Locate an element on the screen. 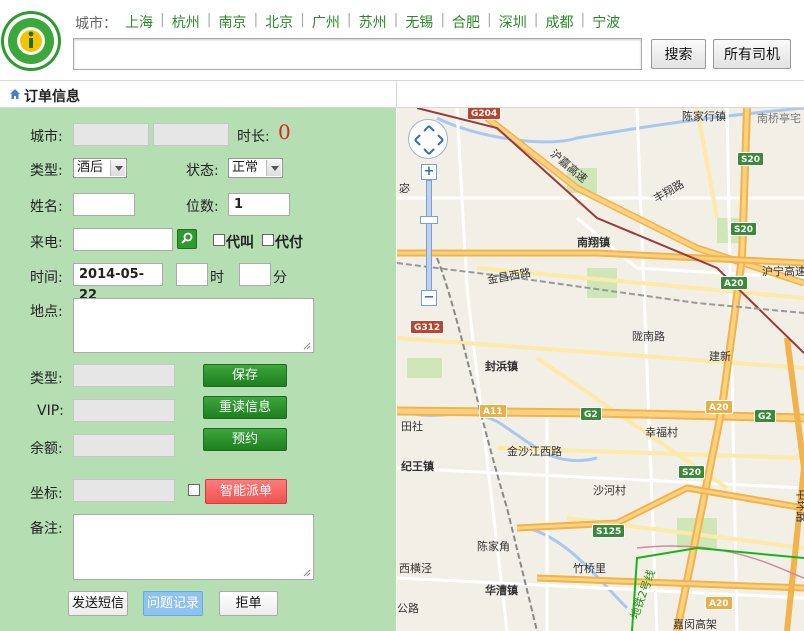 Image resolution: width=804 pixels, height=631 pixels. map-label: 纪王镇 is located at coordinates (417, 466).